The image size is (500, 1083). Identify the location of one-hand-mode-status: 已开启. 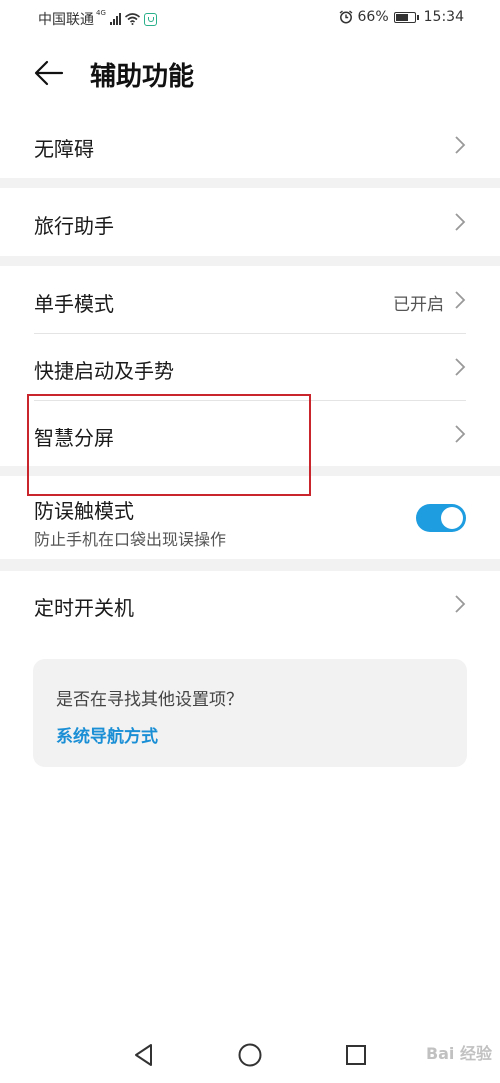
(418, 305).